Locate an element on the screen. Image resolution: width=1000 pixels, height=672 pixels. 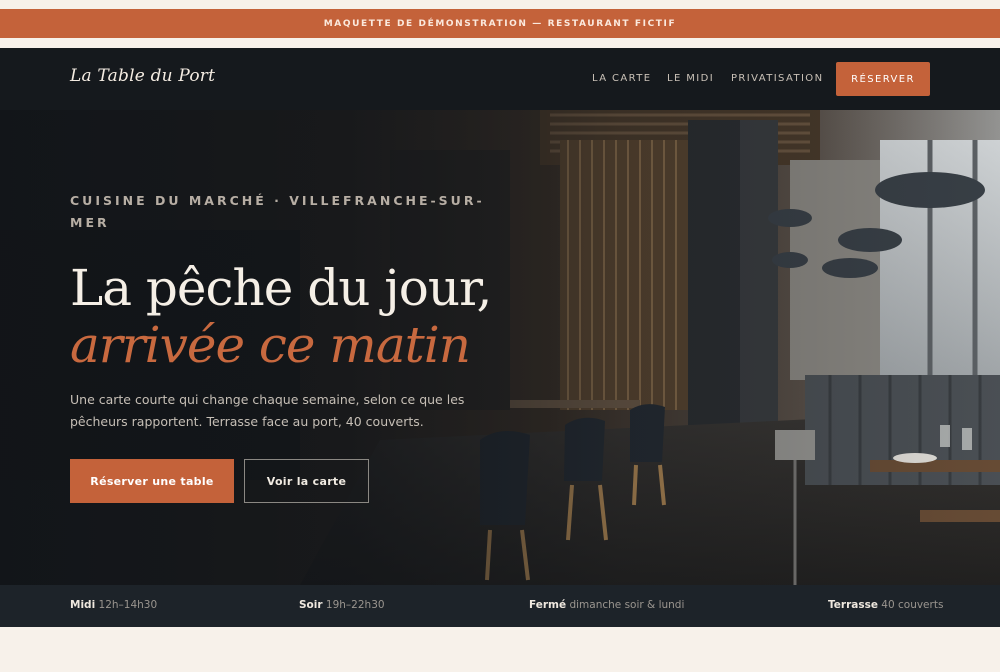
info-terrace: Terrasse 40 couverts is located at coordinates (885, 605).